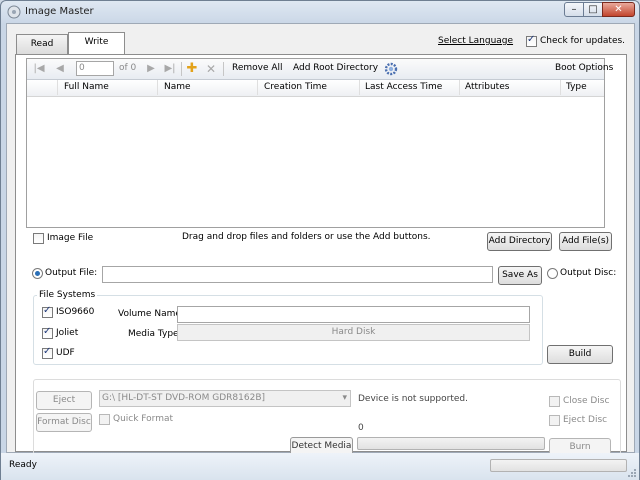 This screenshot has height=480, width=640. Describe the element at coordinates (531, 40) in the screenshot. I see `check-updates-checkbox` at that location.